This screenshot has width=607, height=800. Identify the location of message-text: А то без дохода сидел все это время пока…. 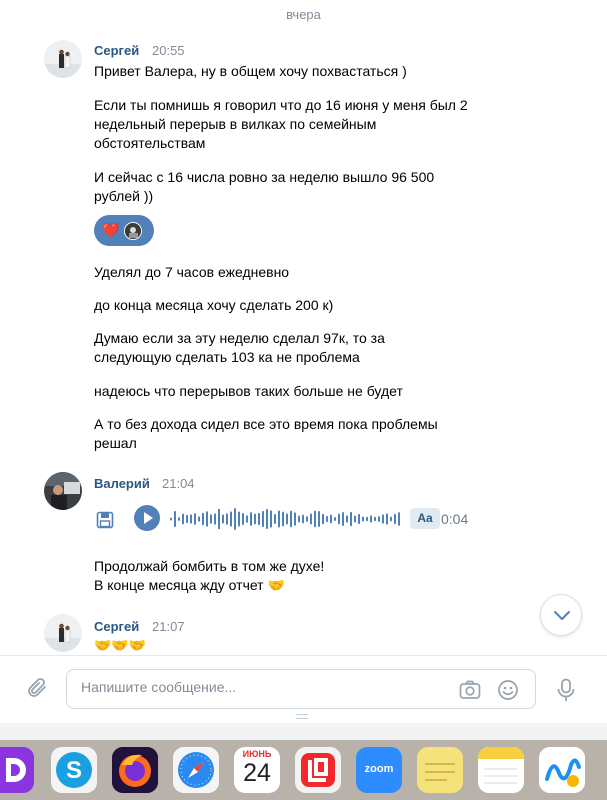
(266, 433).